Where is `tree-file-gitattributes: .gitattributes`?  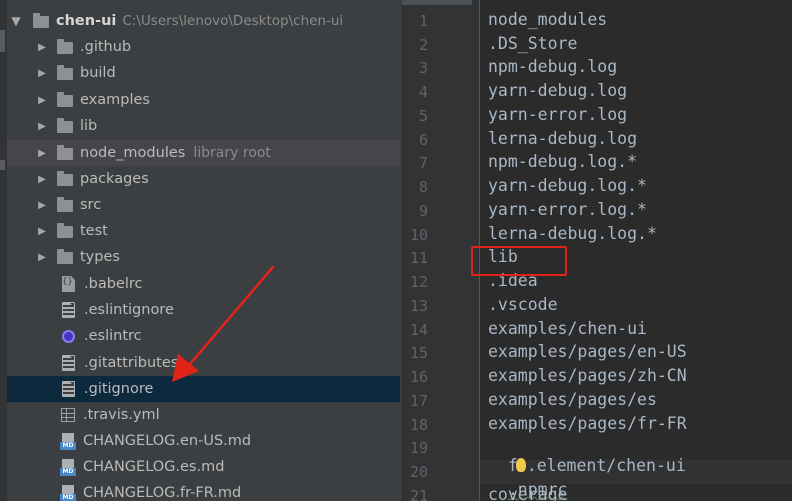 tree-file-gitattributes: .gitattributes is located at coordinates (203, 363).